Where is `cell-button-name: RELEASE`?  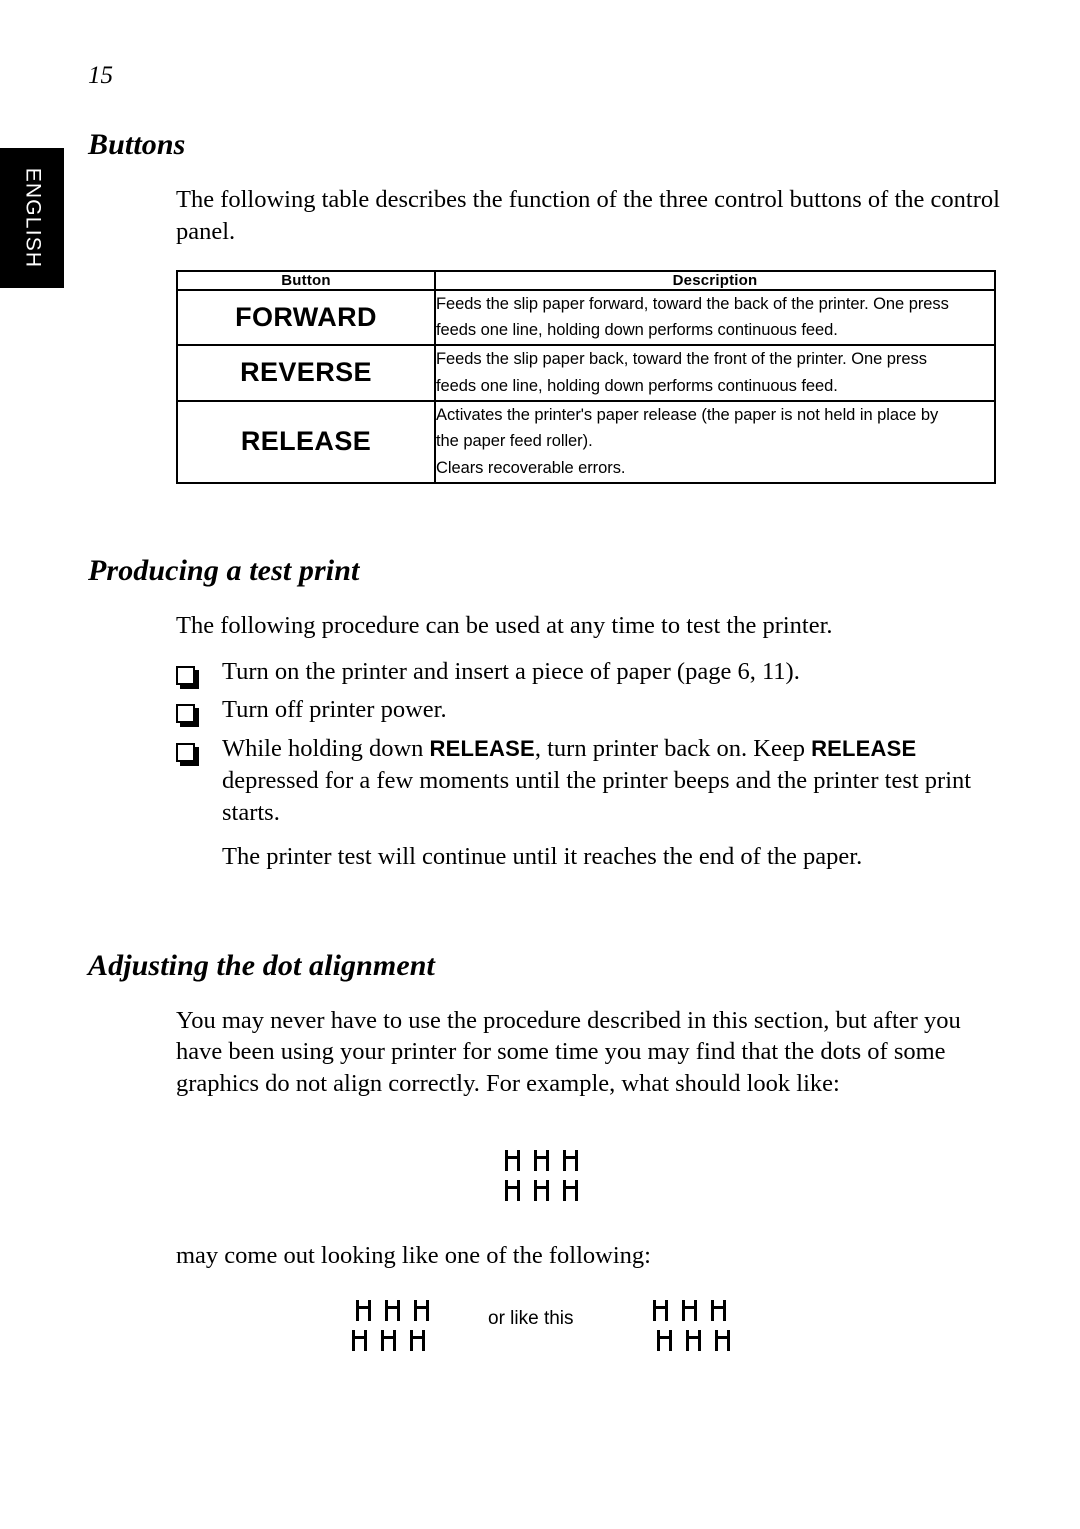
cell-button-name: RELEASE is located at coordinates (306, 441).